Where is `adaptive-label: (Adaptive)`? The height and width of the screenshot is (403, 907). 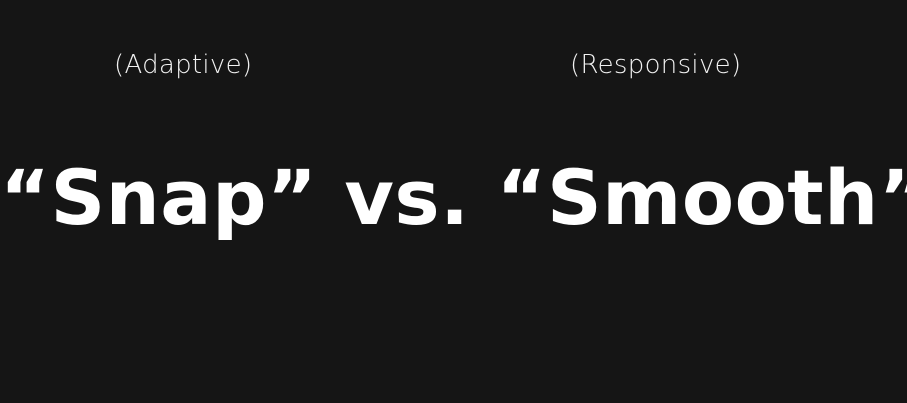
adaptive-label: (Adaptive) is located at coordinates (183, 65).